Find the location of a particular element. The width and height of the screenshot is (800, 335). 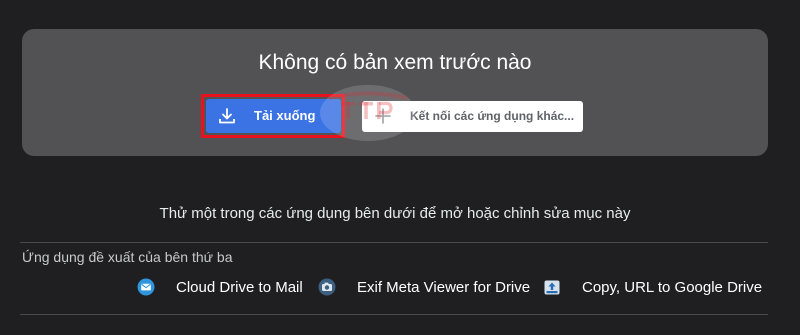

plus-icon is located at coordinates (383, 116).